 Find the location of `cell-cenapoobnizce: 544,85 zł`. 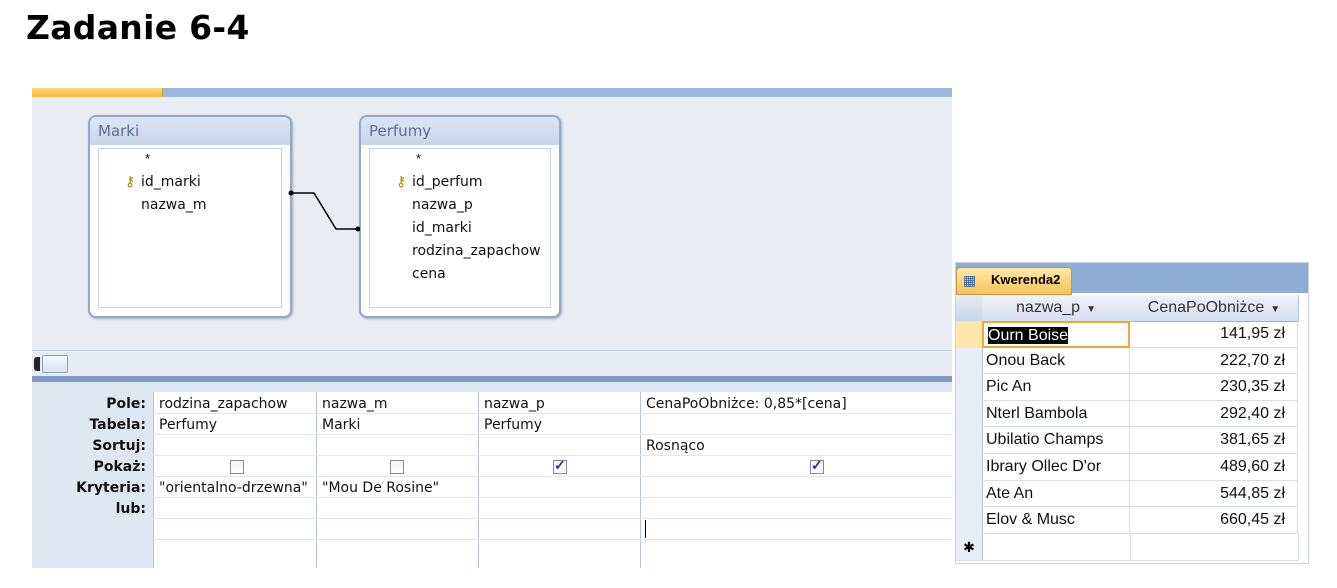

cell-cenapoobnizce: 544,85 zł is located at coordinates (1214, 494).